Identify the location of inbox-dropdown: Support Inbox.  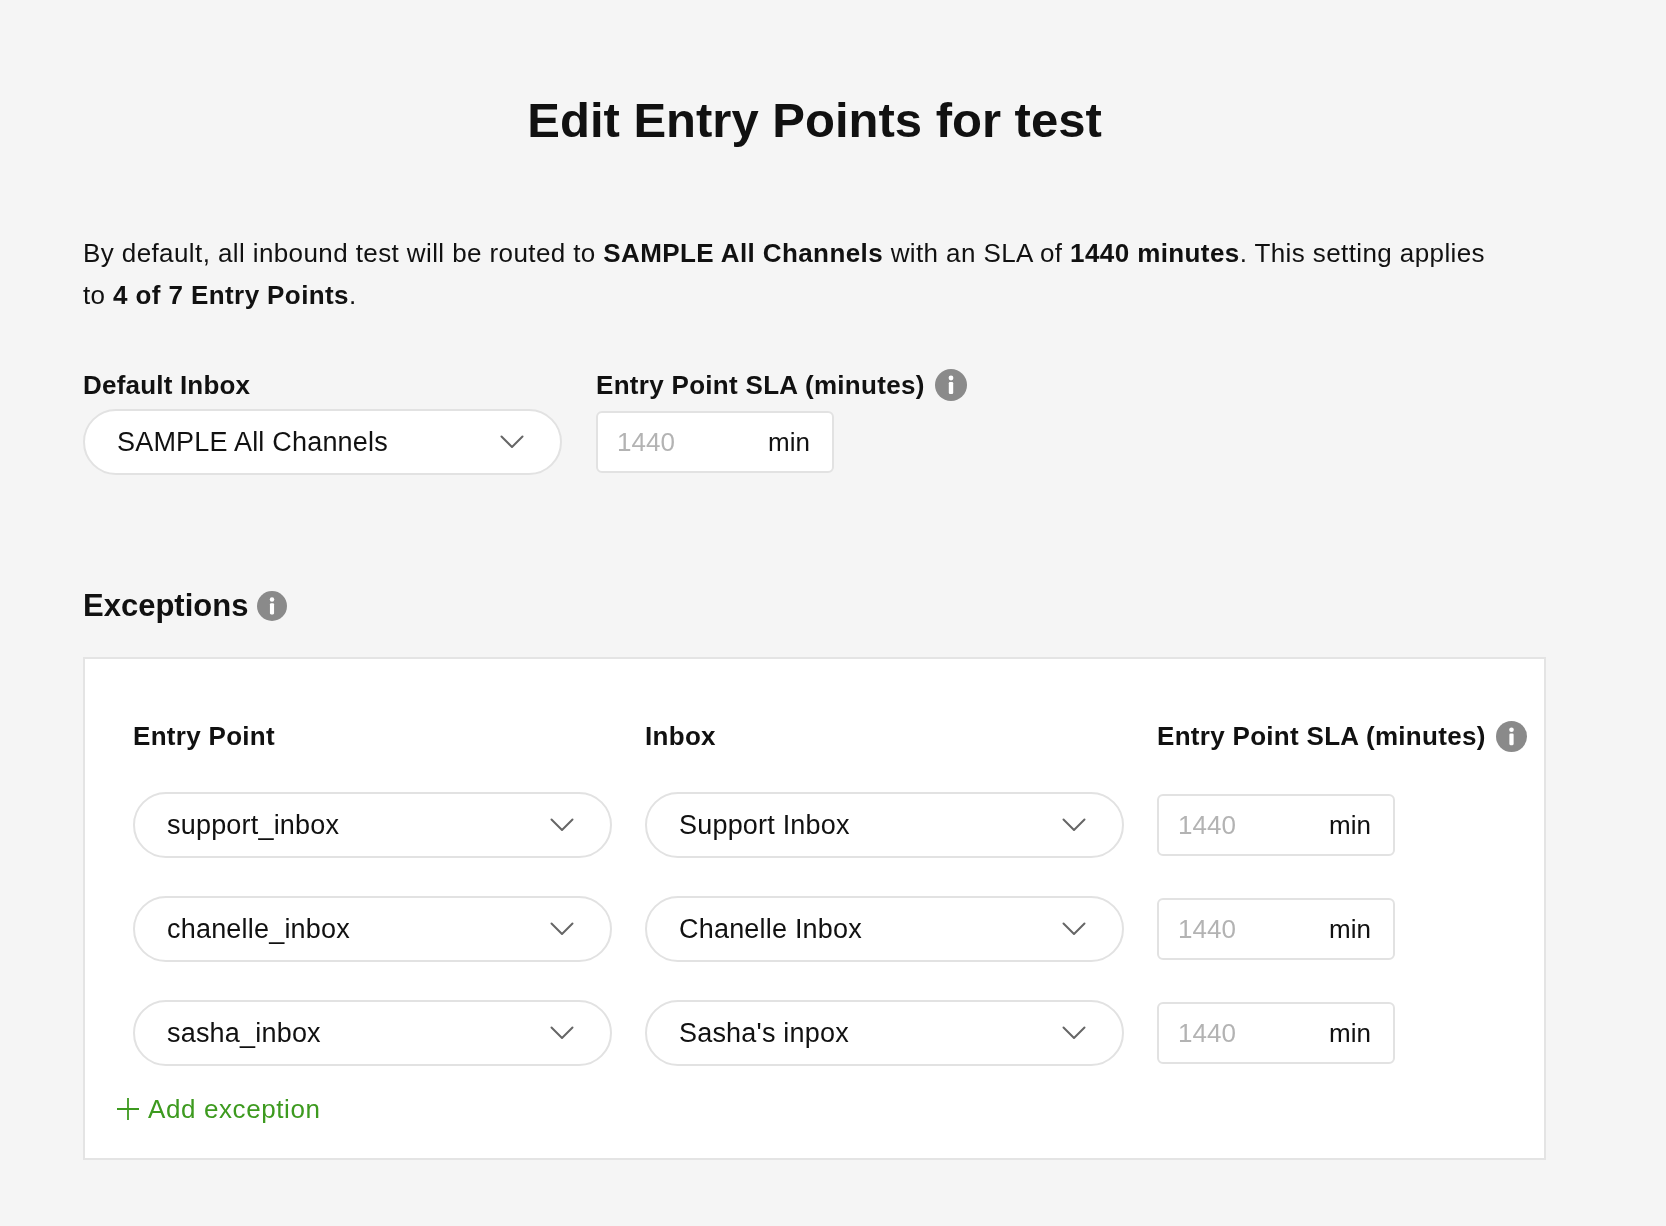
(884, 825).